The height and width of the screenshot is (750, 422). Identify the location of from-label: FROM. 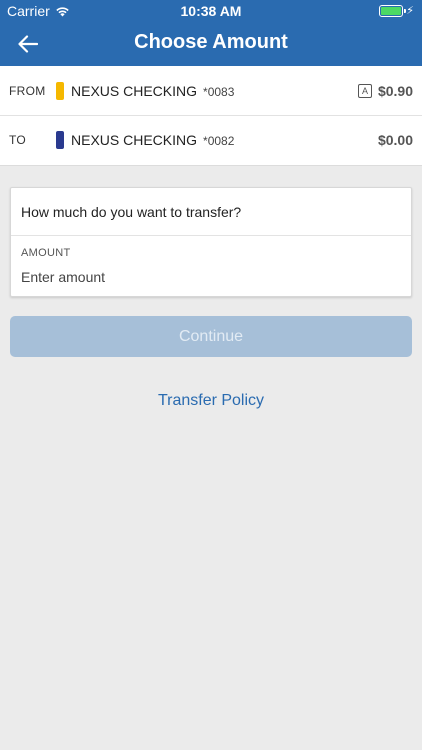
(27, 90).